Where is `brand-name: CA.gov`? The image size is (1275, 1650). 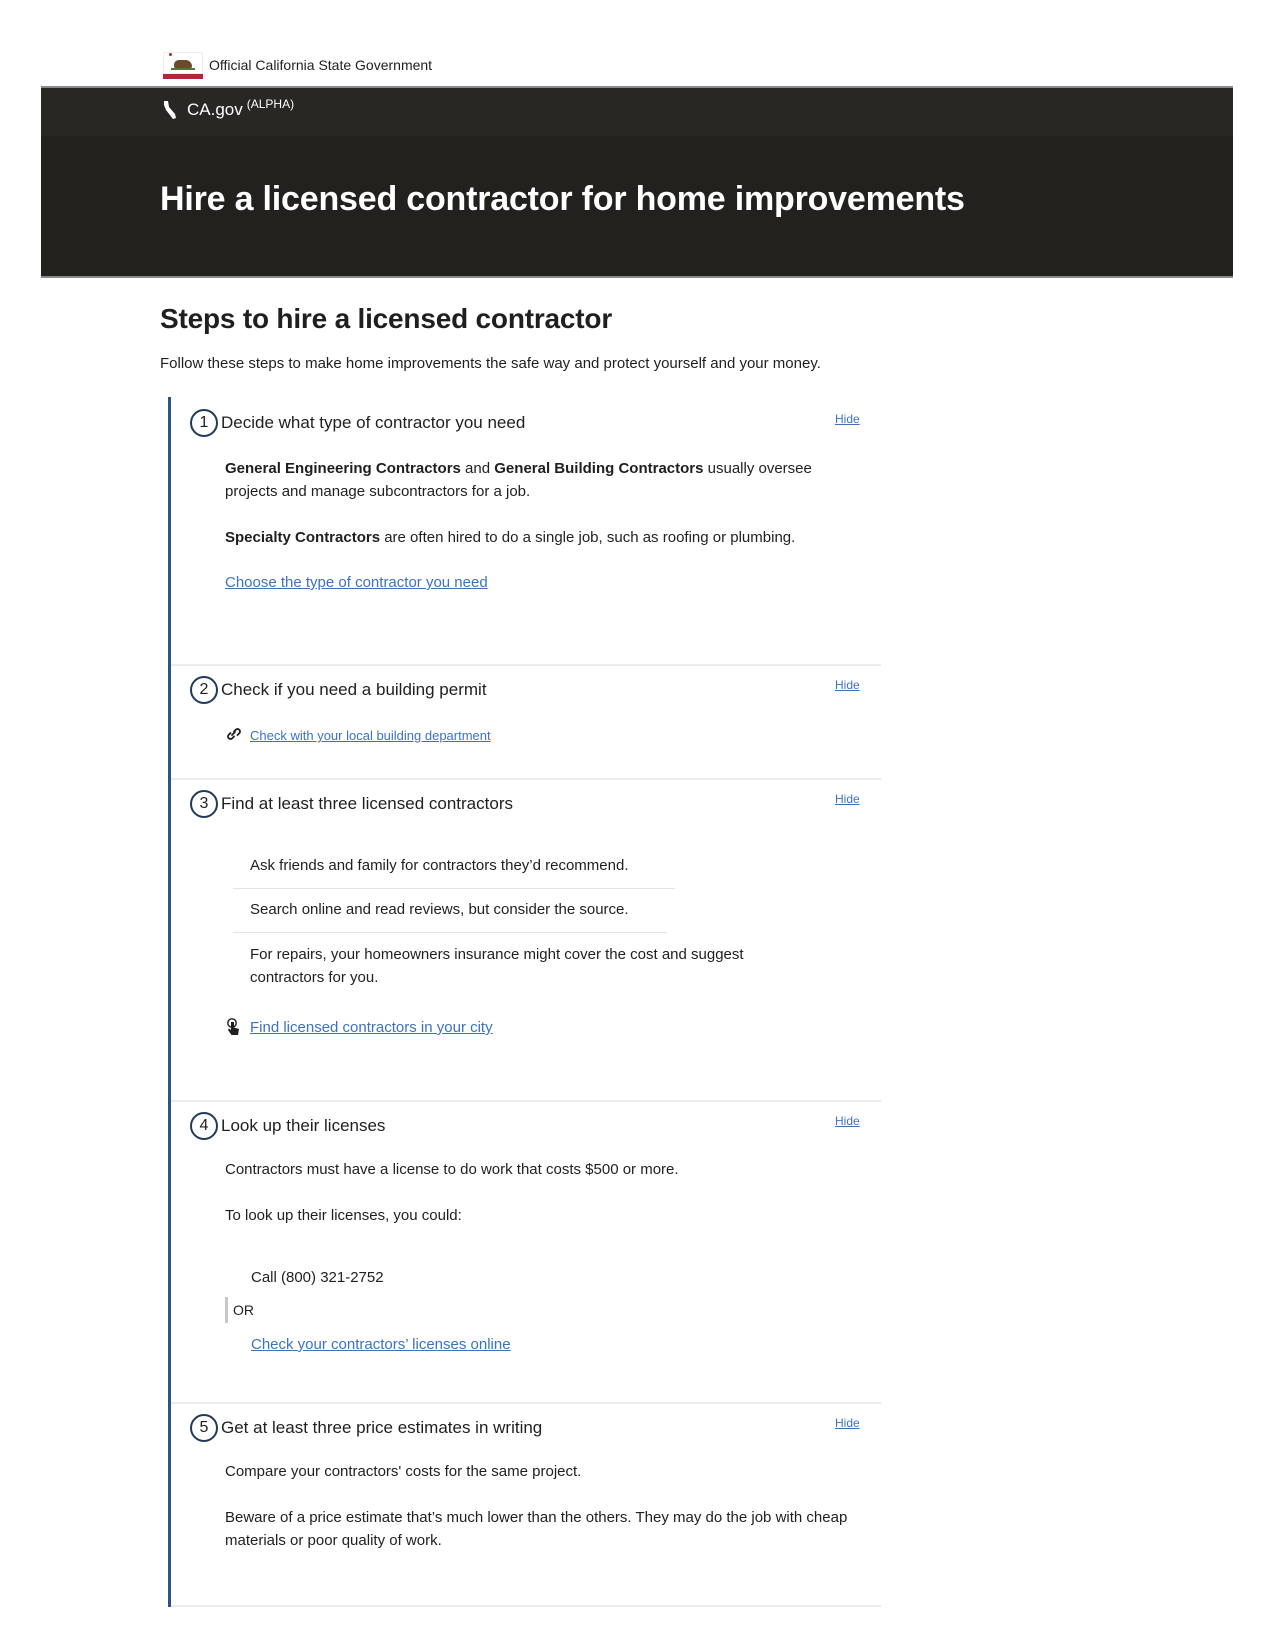 brand-name: CA.gov is located at coordinates (215, 109).